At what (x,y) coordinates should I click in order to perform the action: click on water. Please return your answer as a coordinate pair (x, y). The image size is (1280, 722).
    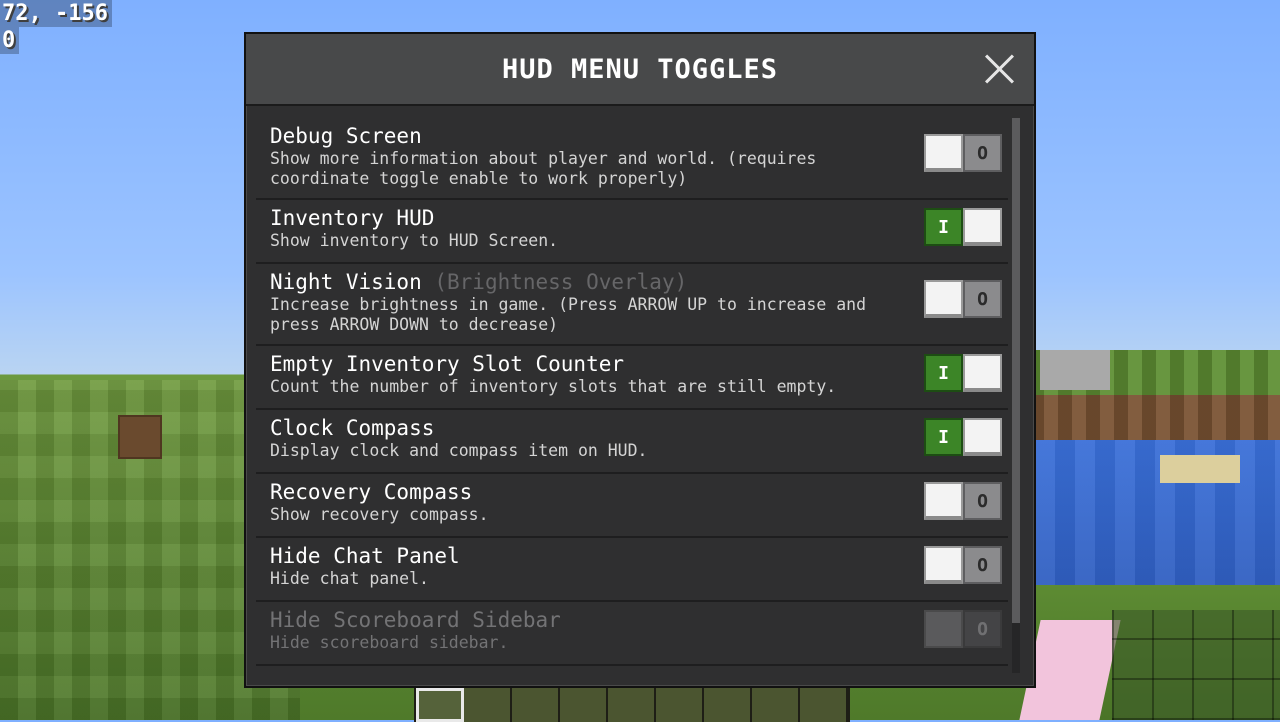
    Looking at the image, I should click on (1157, 515).